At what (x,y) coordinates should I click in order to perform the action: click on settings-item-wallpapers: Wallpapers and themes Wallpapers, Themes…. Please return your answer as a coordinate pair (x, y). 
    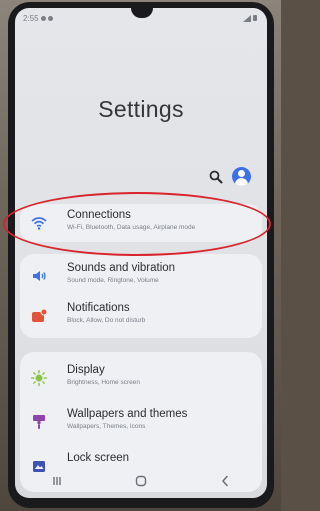
    Looking at the image, I should click on (141, 422).